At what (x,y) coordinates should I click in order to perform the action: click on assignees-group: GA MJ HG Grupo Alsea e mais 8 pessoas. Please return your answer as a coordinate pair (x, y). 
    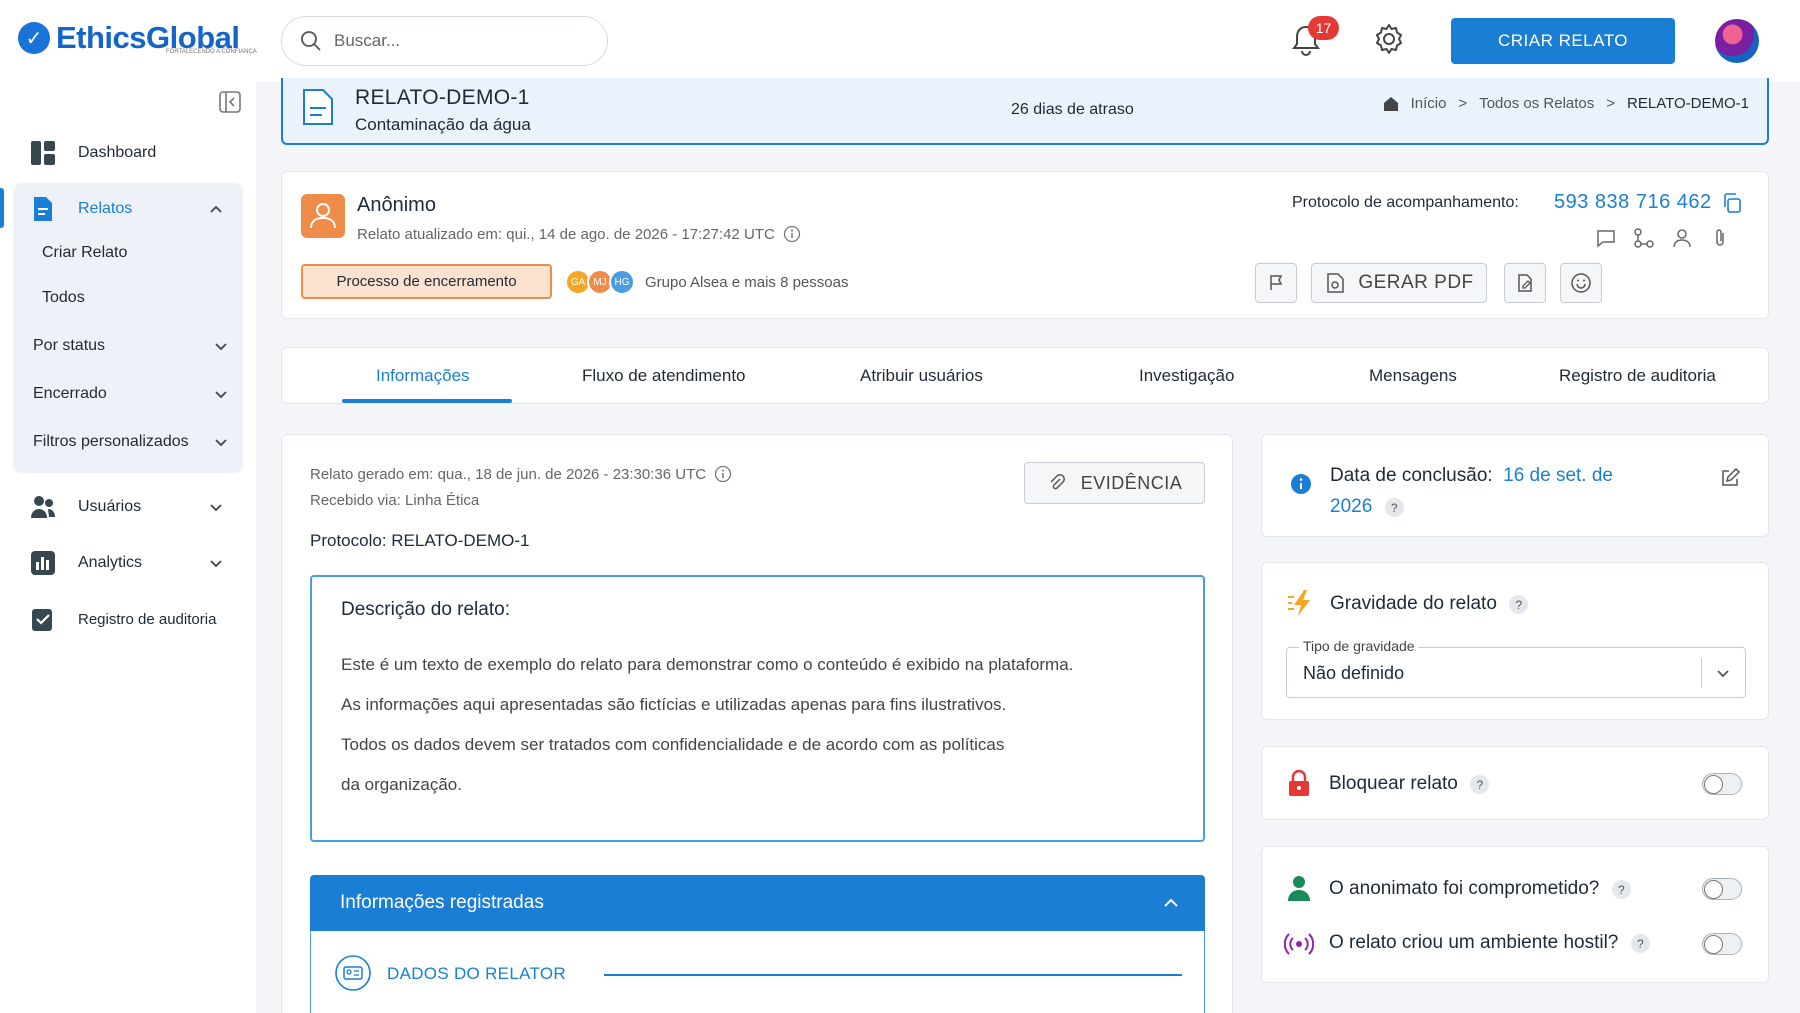
    Looking at the image, I should click on (706, 282).